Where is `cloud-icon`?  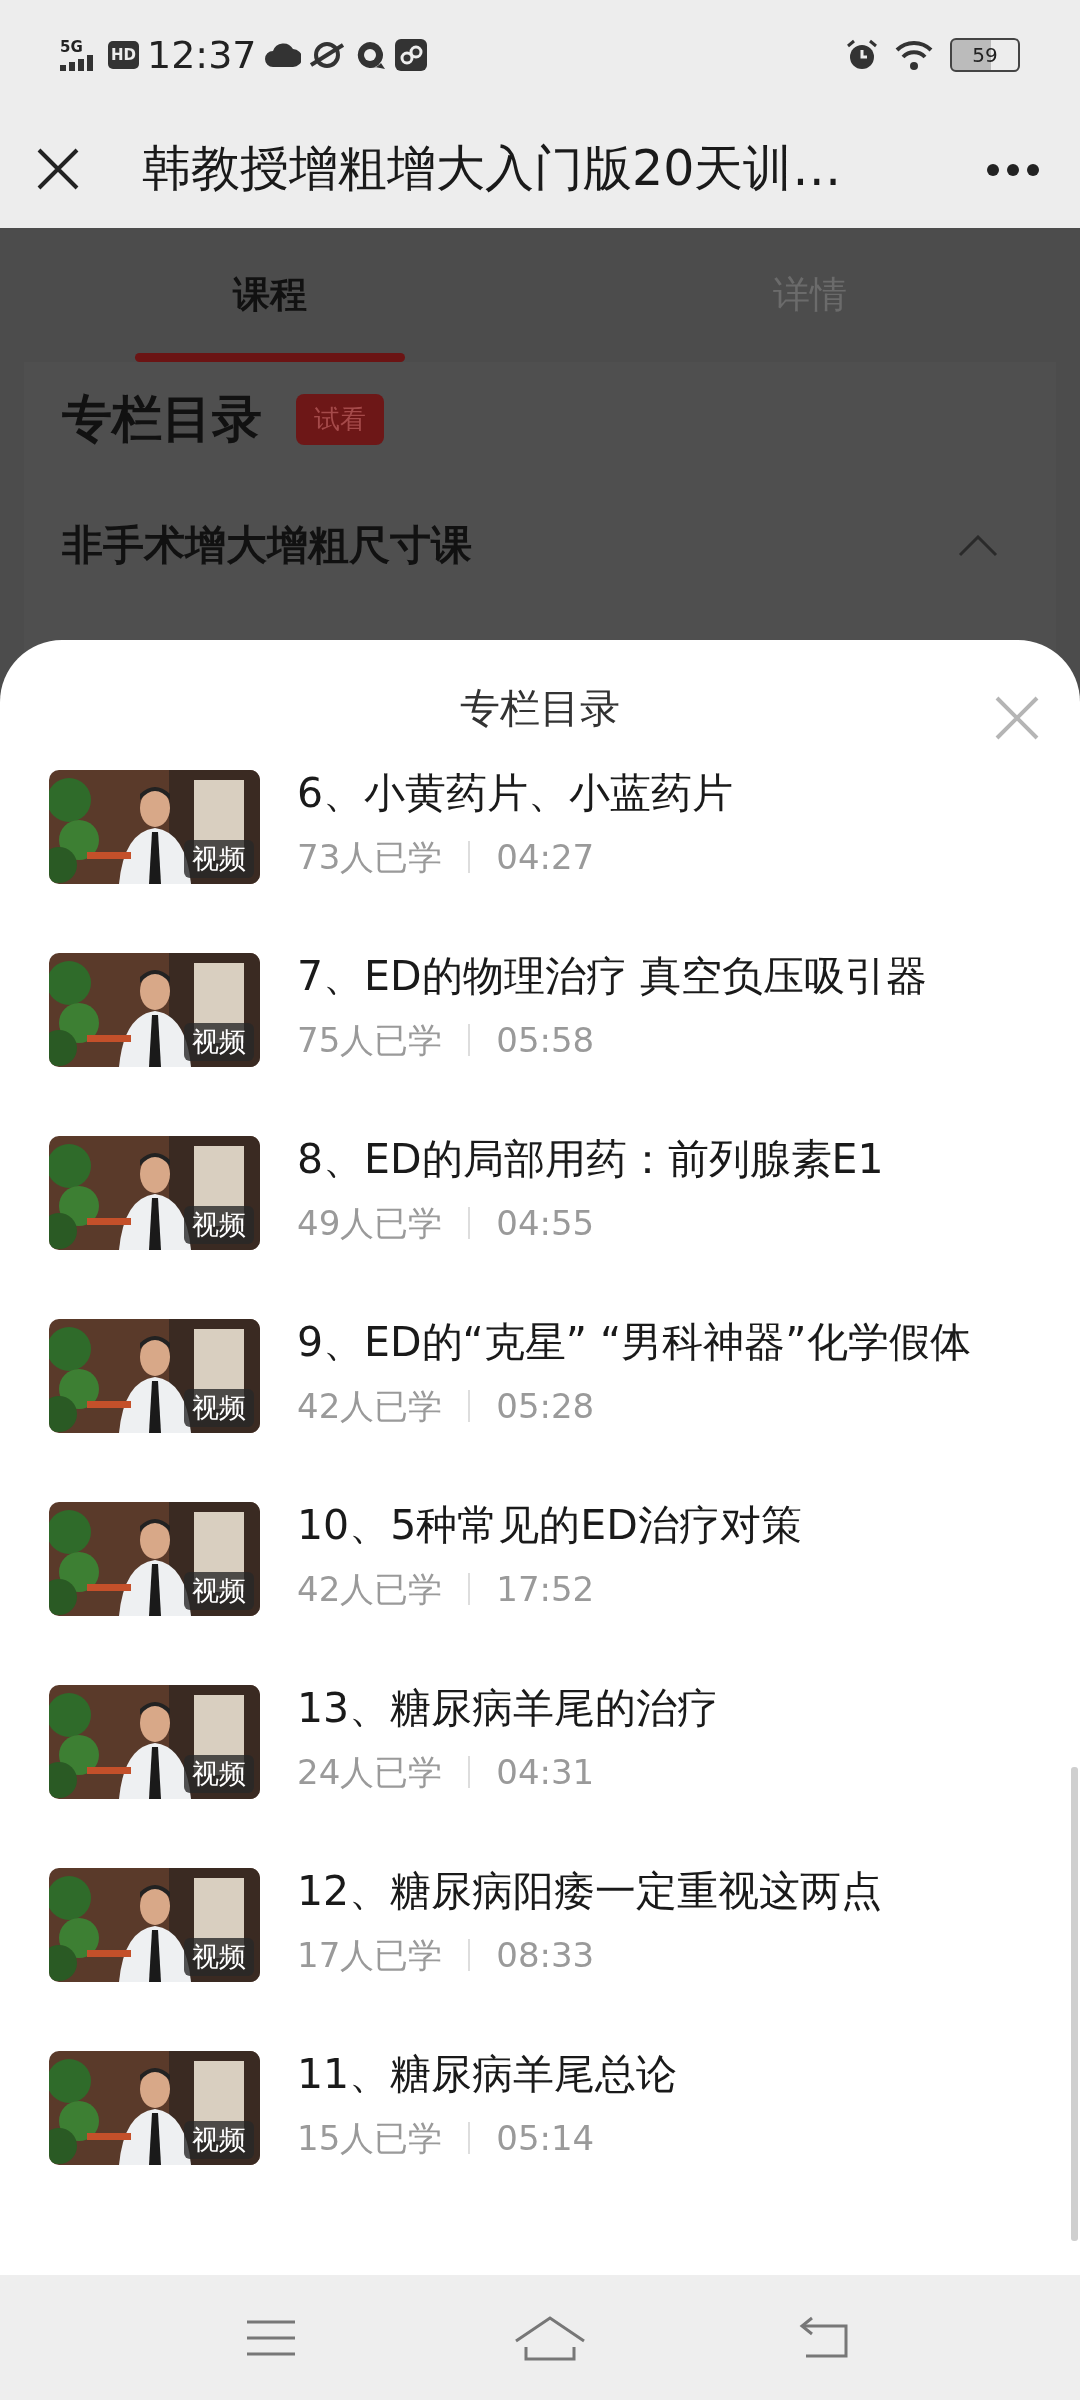 cloud-icon is located at coordinates (282, 55).